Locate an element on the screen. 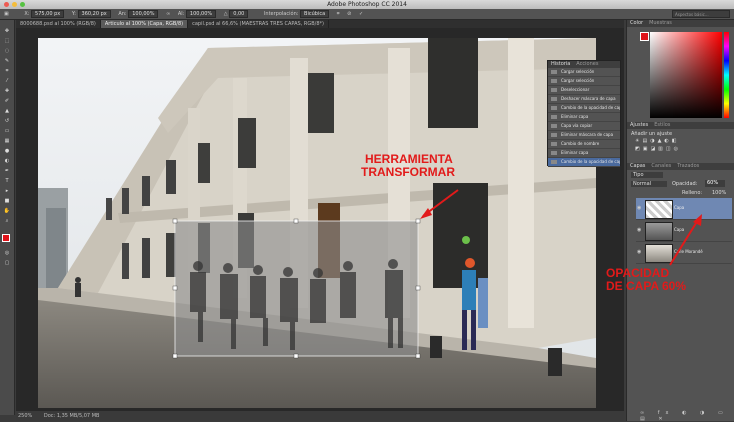 This screenshot has width=734, height=422. tab-swatches: Muestras is located at coordinates (660, 23).